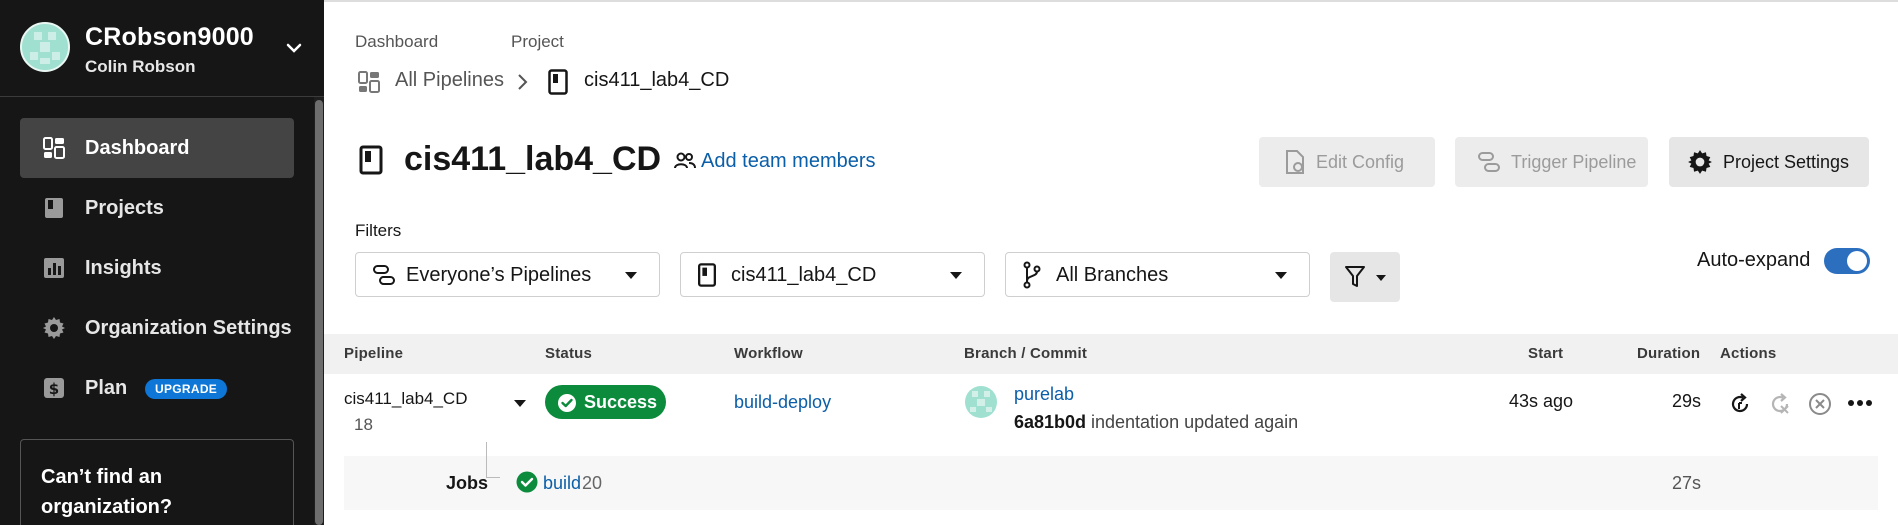  Describe the element at coordinates (1669, 353) in the screenshot. I see `column-header-duration: Duration` at that location.